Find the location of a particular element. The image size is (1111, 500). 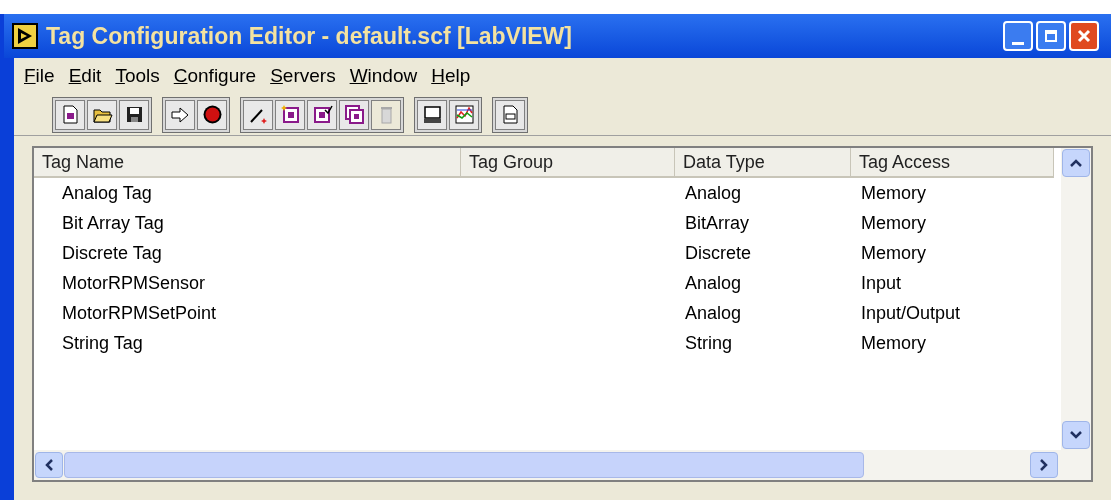

column-header: Tag Access is located at coordinates (952, 163).